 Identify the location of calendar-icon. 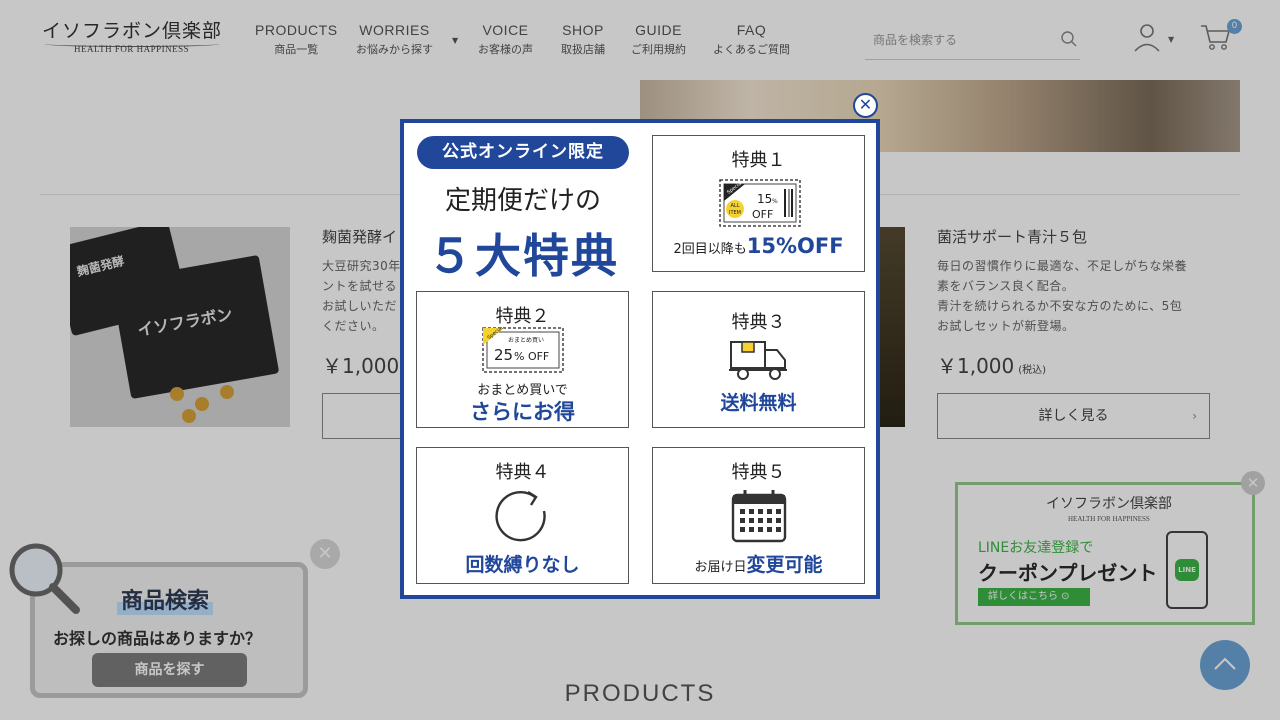
(759, 516).